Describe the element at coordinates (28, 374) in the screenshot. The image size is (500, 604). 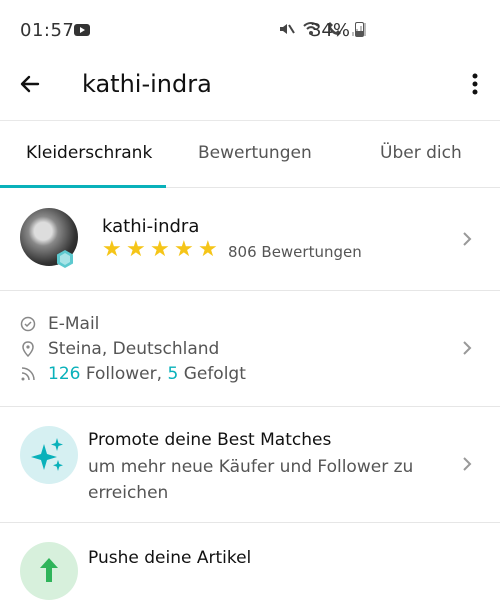
I see `feed-icon` at that location.